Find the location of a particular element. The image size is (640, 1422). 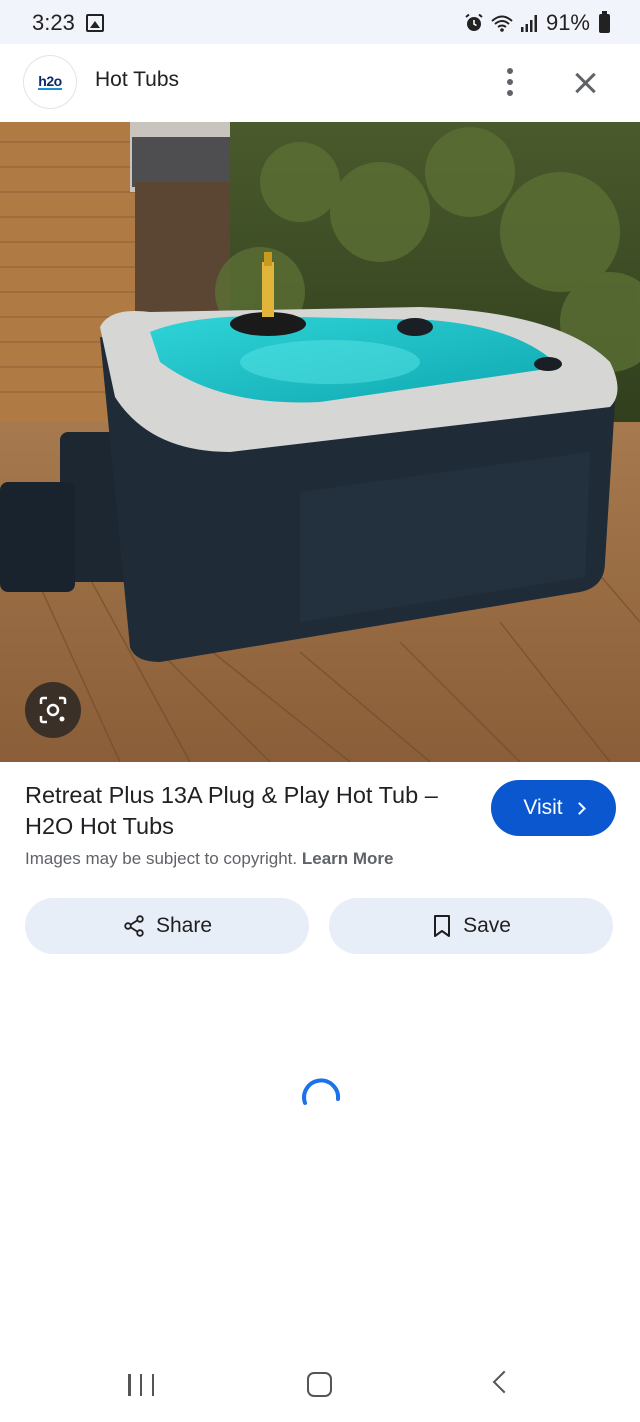

google-lens-icon is located at coordinates (53, 710).